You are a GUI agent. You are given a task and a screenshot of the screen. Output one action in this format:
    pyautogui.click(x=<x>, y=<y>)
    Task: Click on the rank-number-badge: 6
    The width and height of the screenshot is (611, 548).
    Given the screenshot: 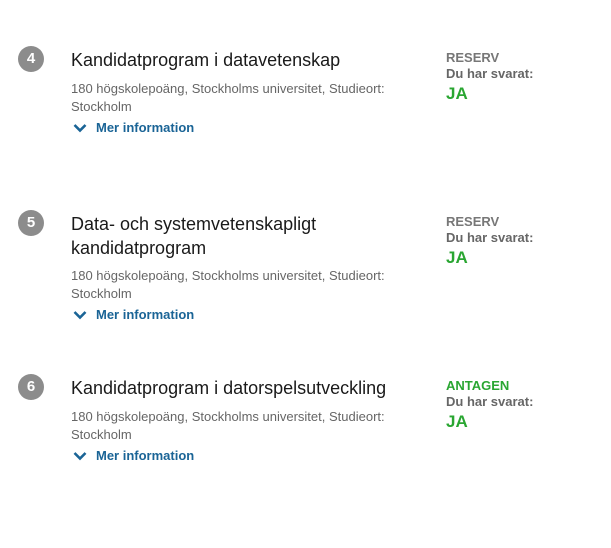 What is the action you would take?
    pyautogui.click(x=31, y=387)
    